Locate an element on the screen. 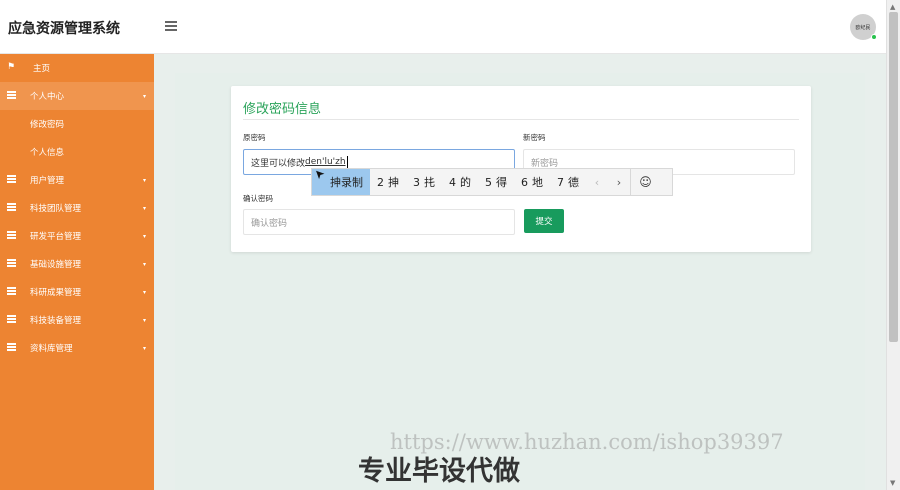 The height and width of the screenshot is (490, 900). page-title: 修改密码信息 is located at coordinates (282, 109).